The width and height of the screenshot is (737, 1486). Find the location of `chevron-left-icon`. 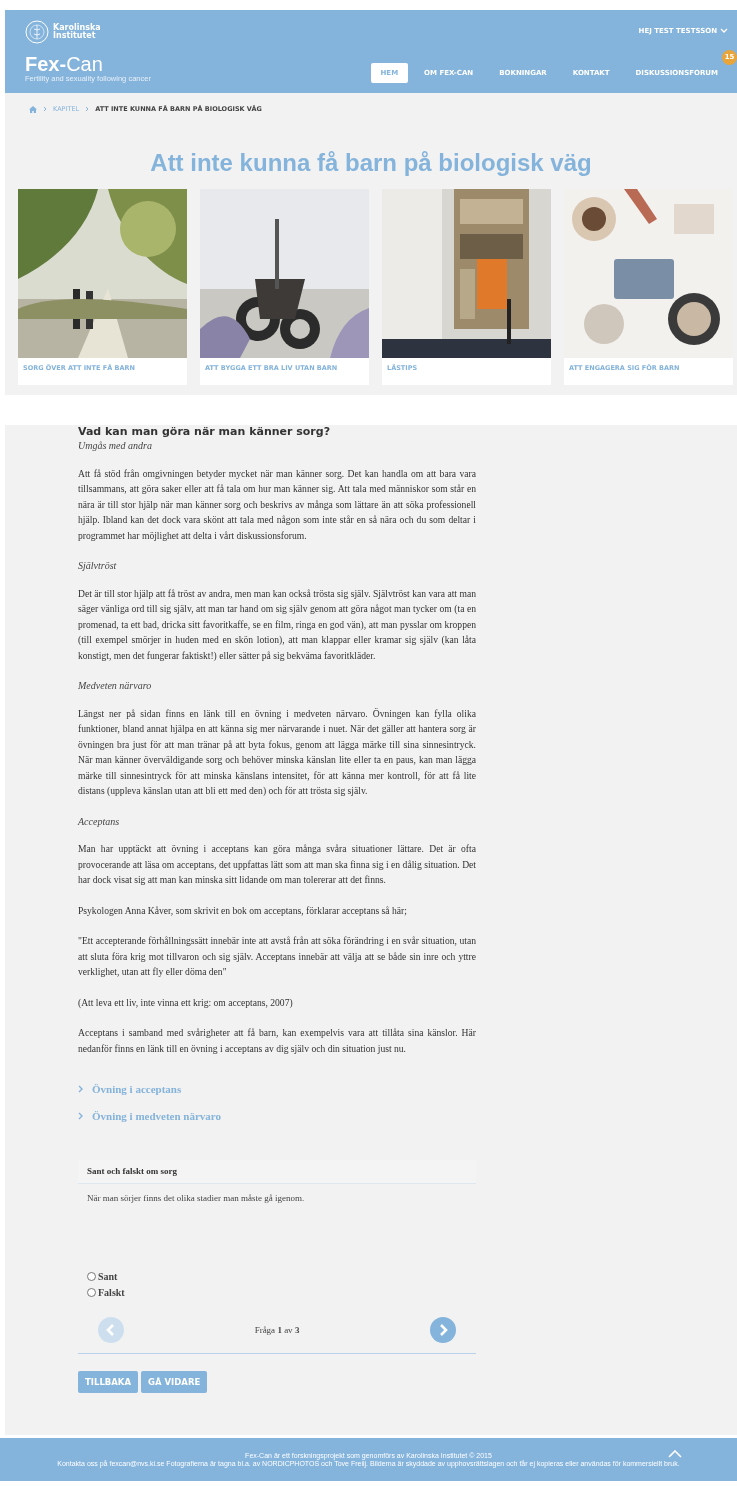

chevron-left-icon is located at coordinates (111, 1330).